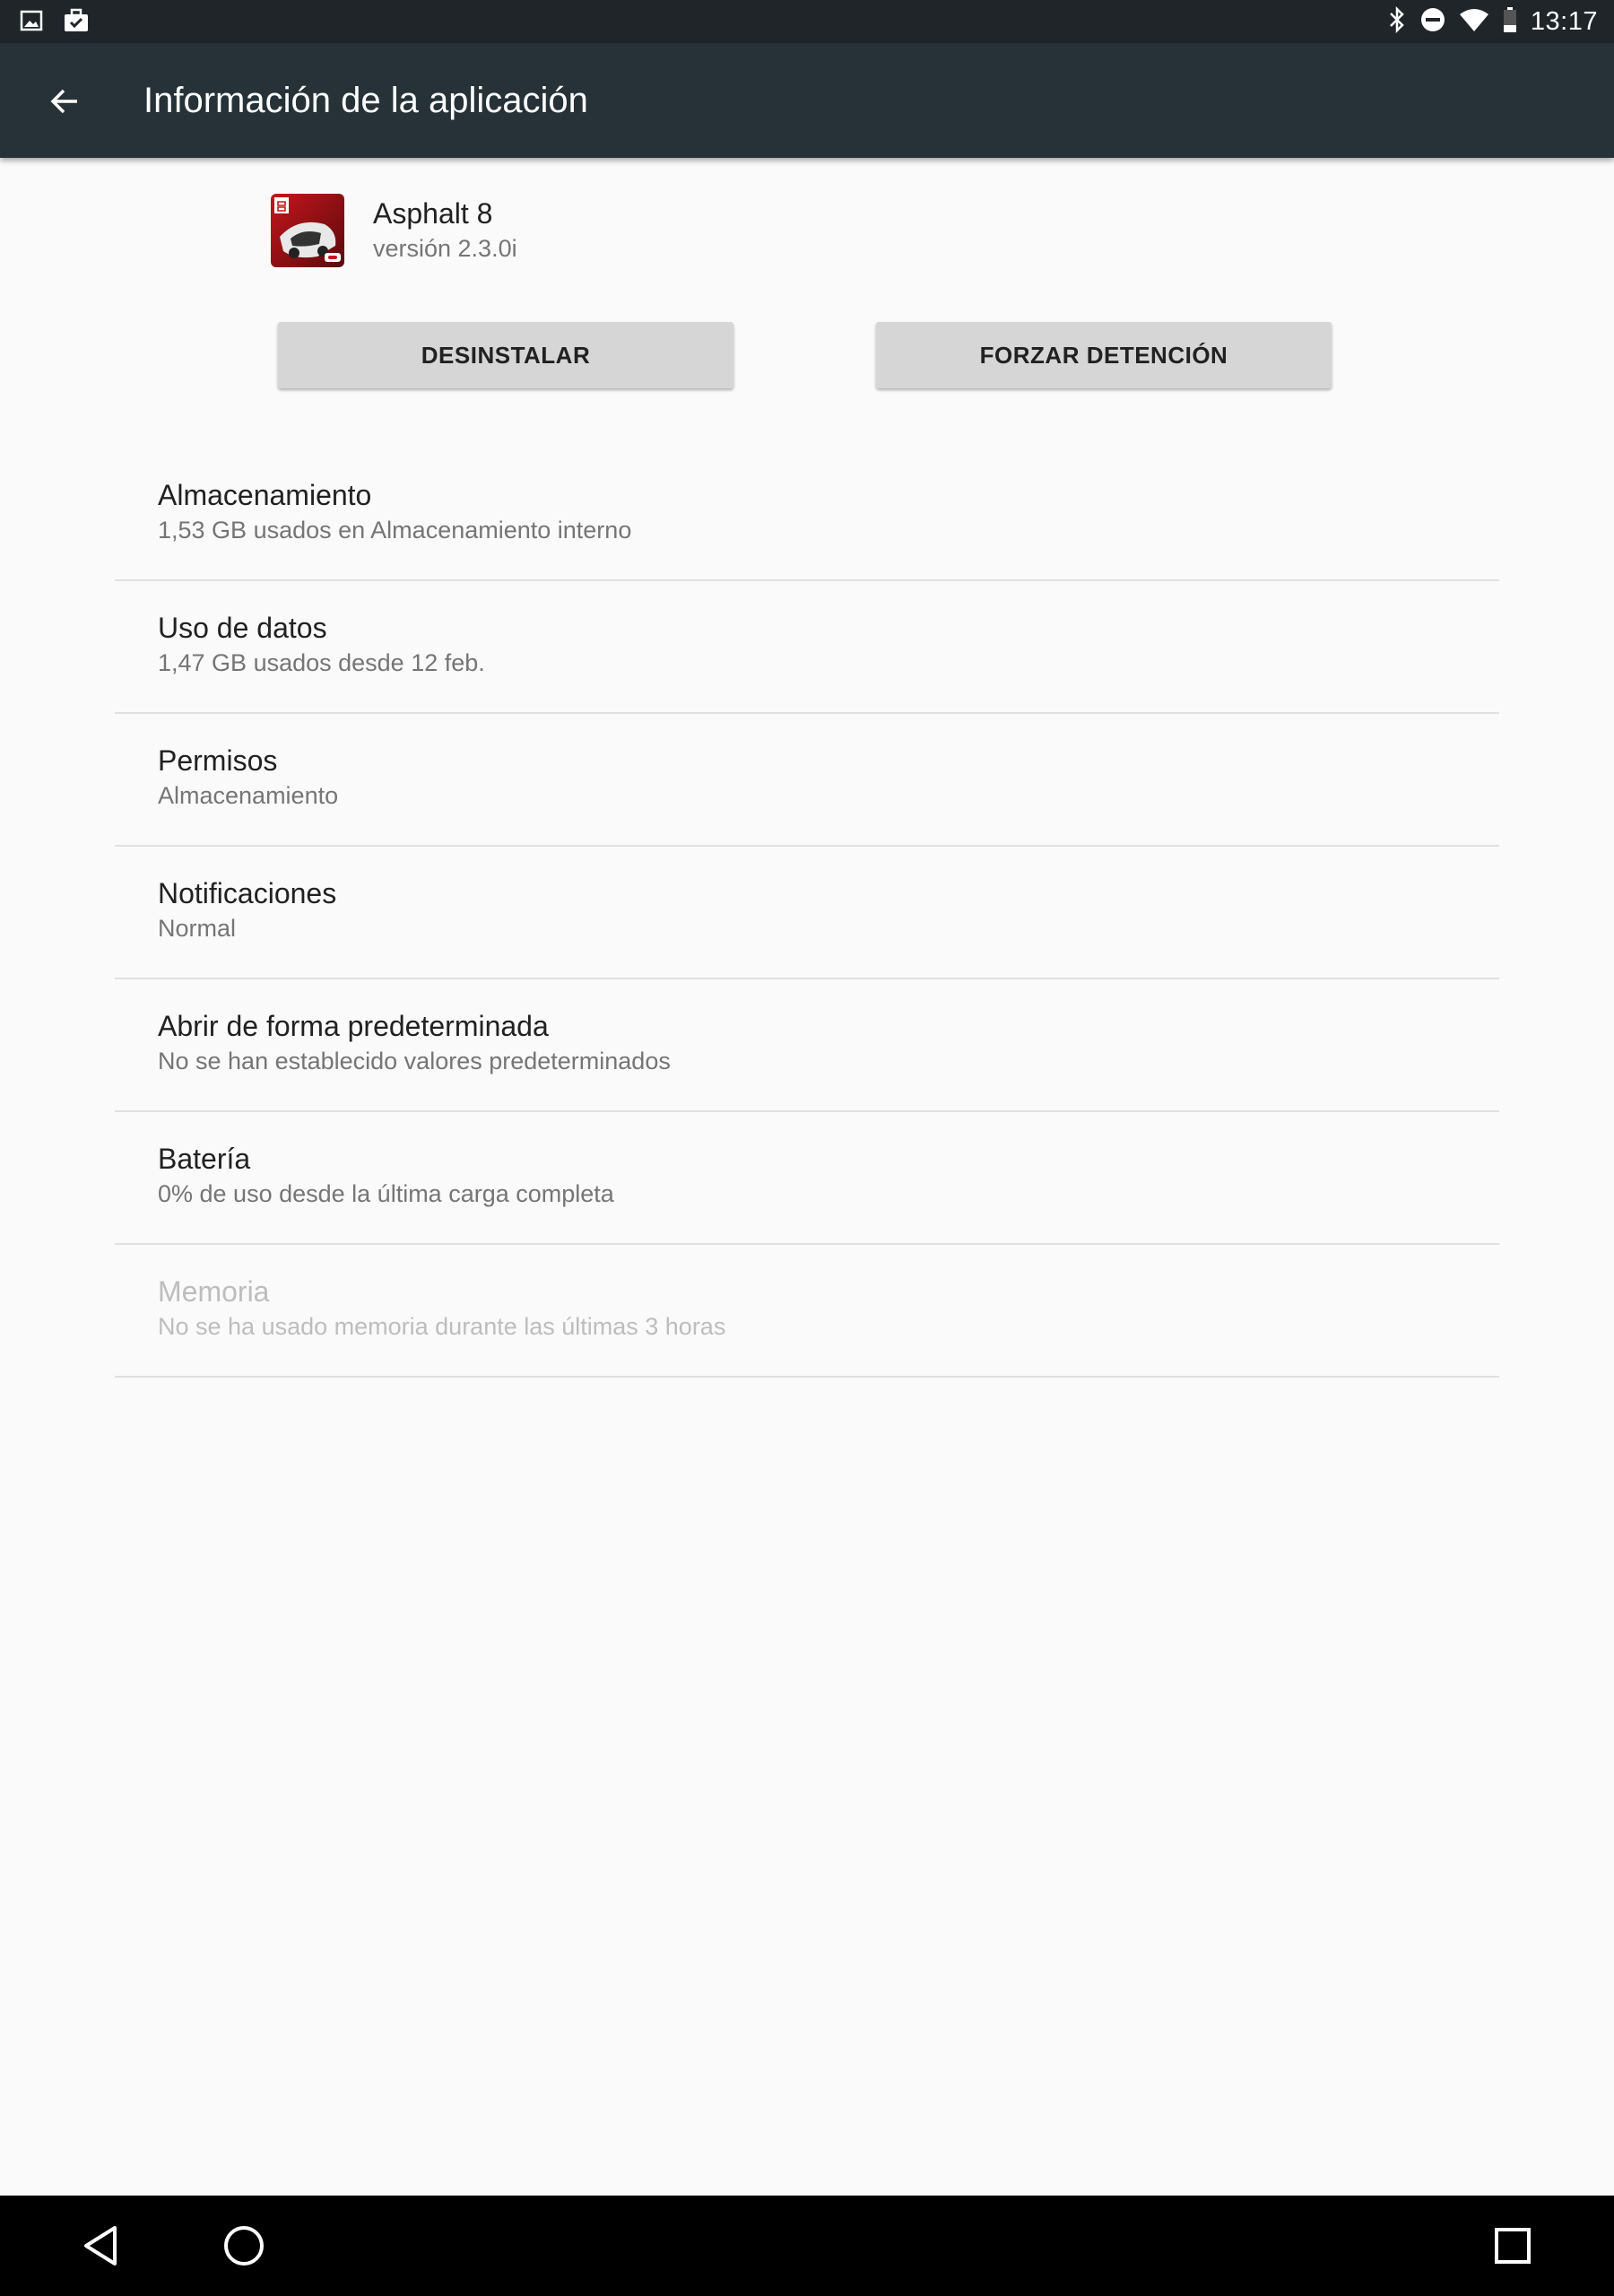 This screenshot has height=2296, width=1614. What do you see at coordinates (807, 100) in the screenshot?
I see `app-toolbar: Información de la aplicación` at bounding box center [807, 100].